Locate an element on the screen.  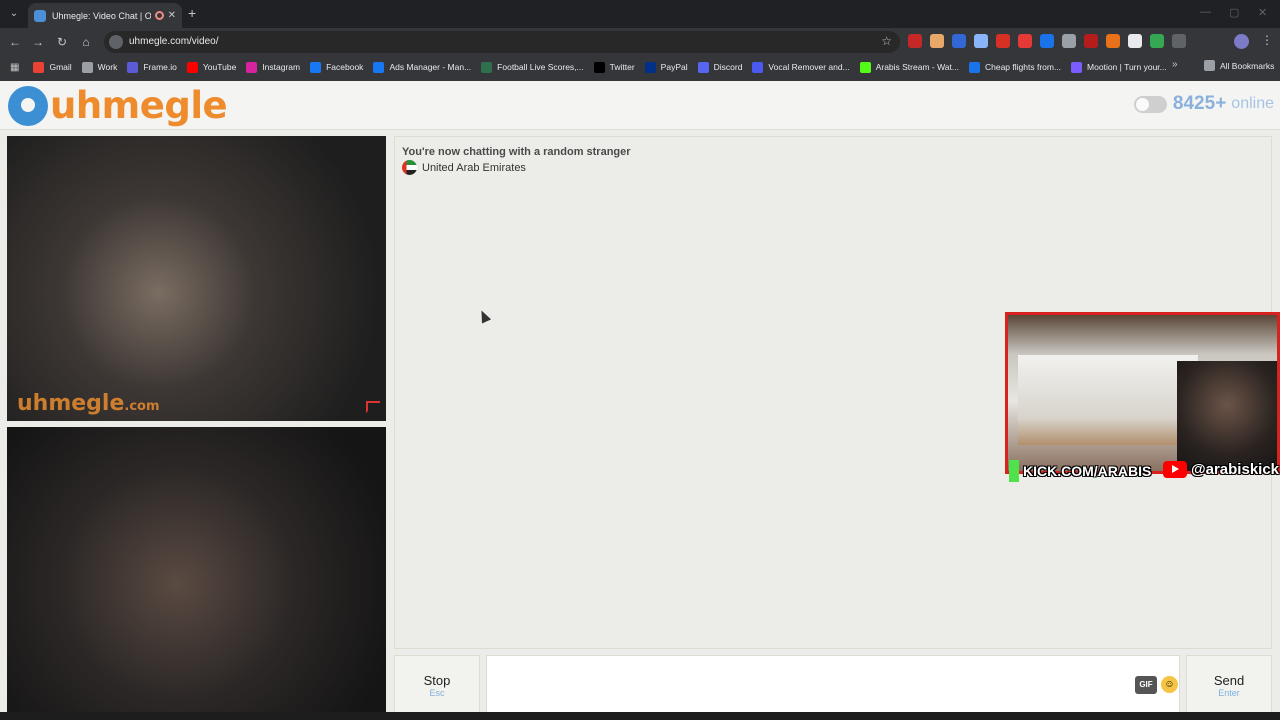
bookmark-twitter: Twitter is located at coordinates (614, 67).